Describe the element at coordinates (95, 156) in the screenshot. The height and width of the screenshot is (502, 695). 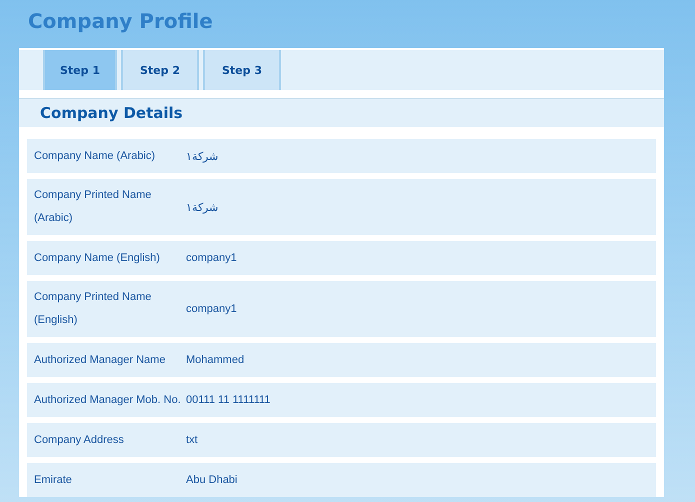
I see `field-label: Company Name (Arabic)` at that location.